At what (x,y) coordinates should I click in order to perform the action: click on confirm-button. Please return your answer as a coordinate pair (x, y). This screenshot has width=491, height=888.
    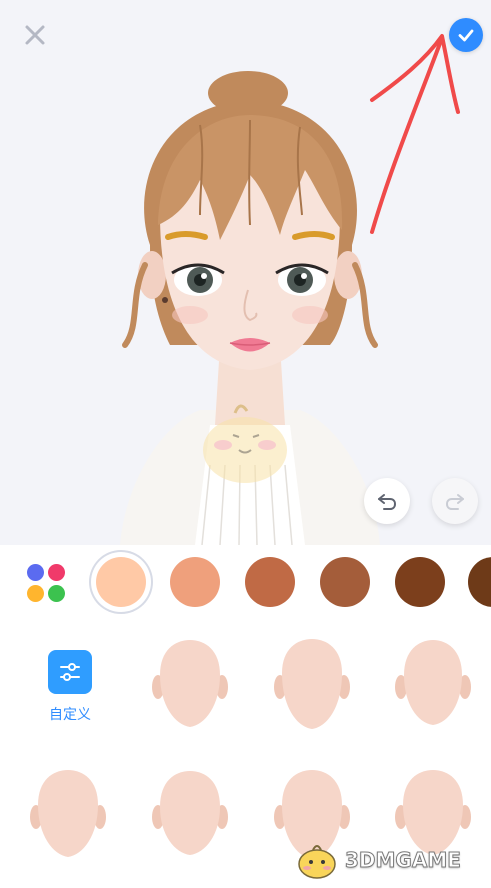
    Looking at the image, I should click on (466, 35).